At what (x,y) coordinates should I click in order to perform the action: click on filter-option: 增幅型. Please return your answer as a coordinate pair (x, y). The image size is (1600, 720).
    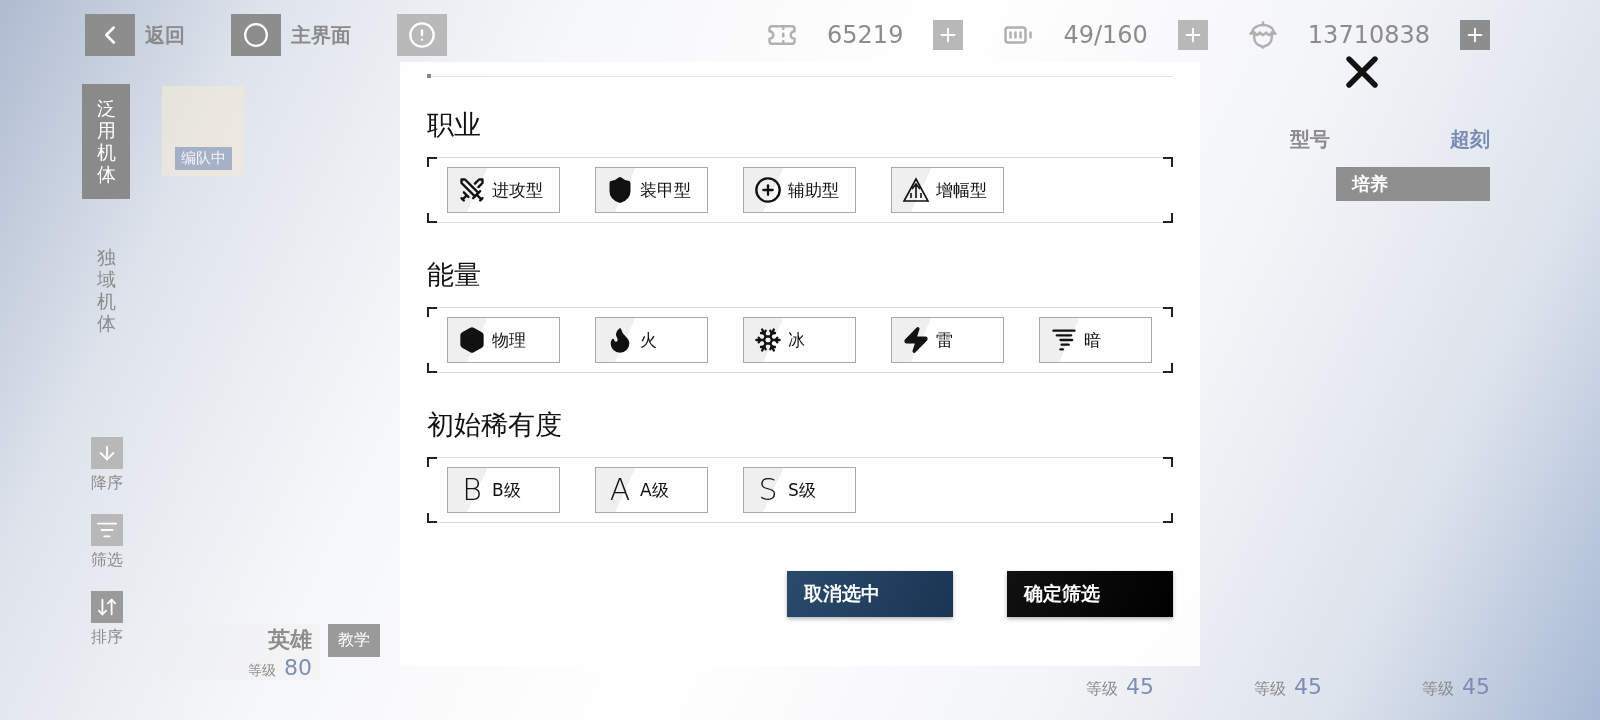
    Looking at the image, I should click on (947, 190).